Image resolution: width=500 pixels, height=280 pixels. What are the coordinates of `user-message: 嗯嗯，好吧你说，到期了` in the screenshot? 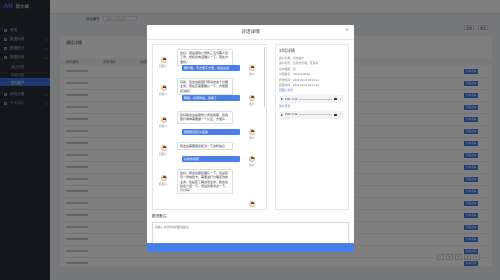 It's located at (211, 98).